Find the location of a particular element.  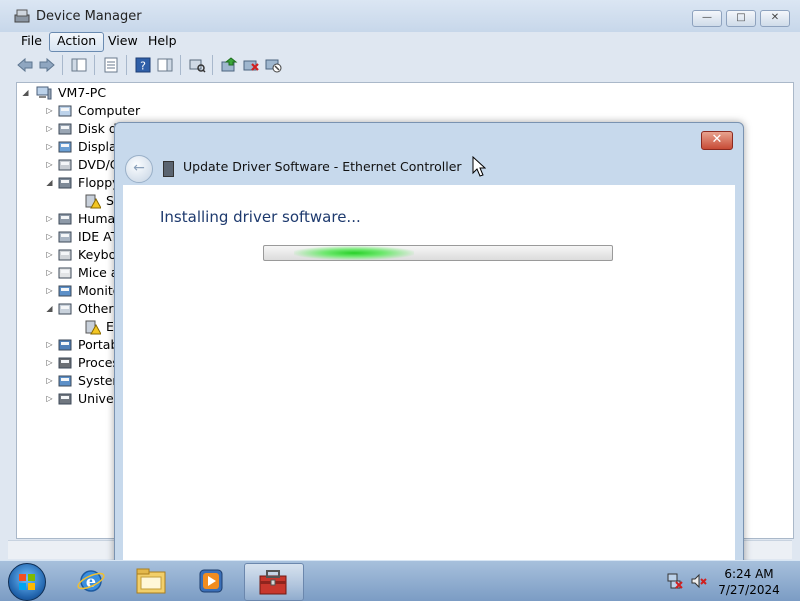

tree-item-label: Computer is located at coordinates (109, 110).